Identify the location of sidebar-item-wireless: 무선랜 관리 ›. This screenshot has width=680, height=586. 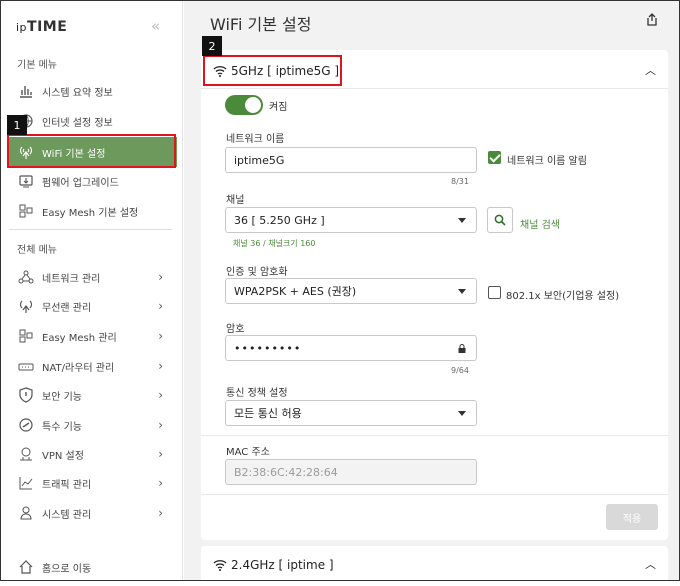
(92, 306).